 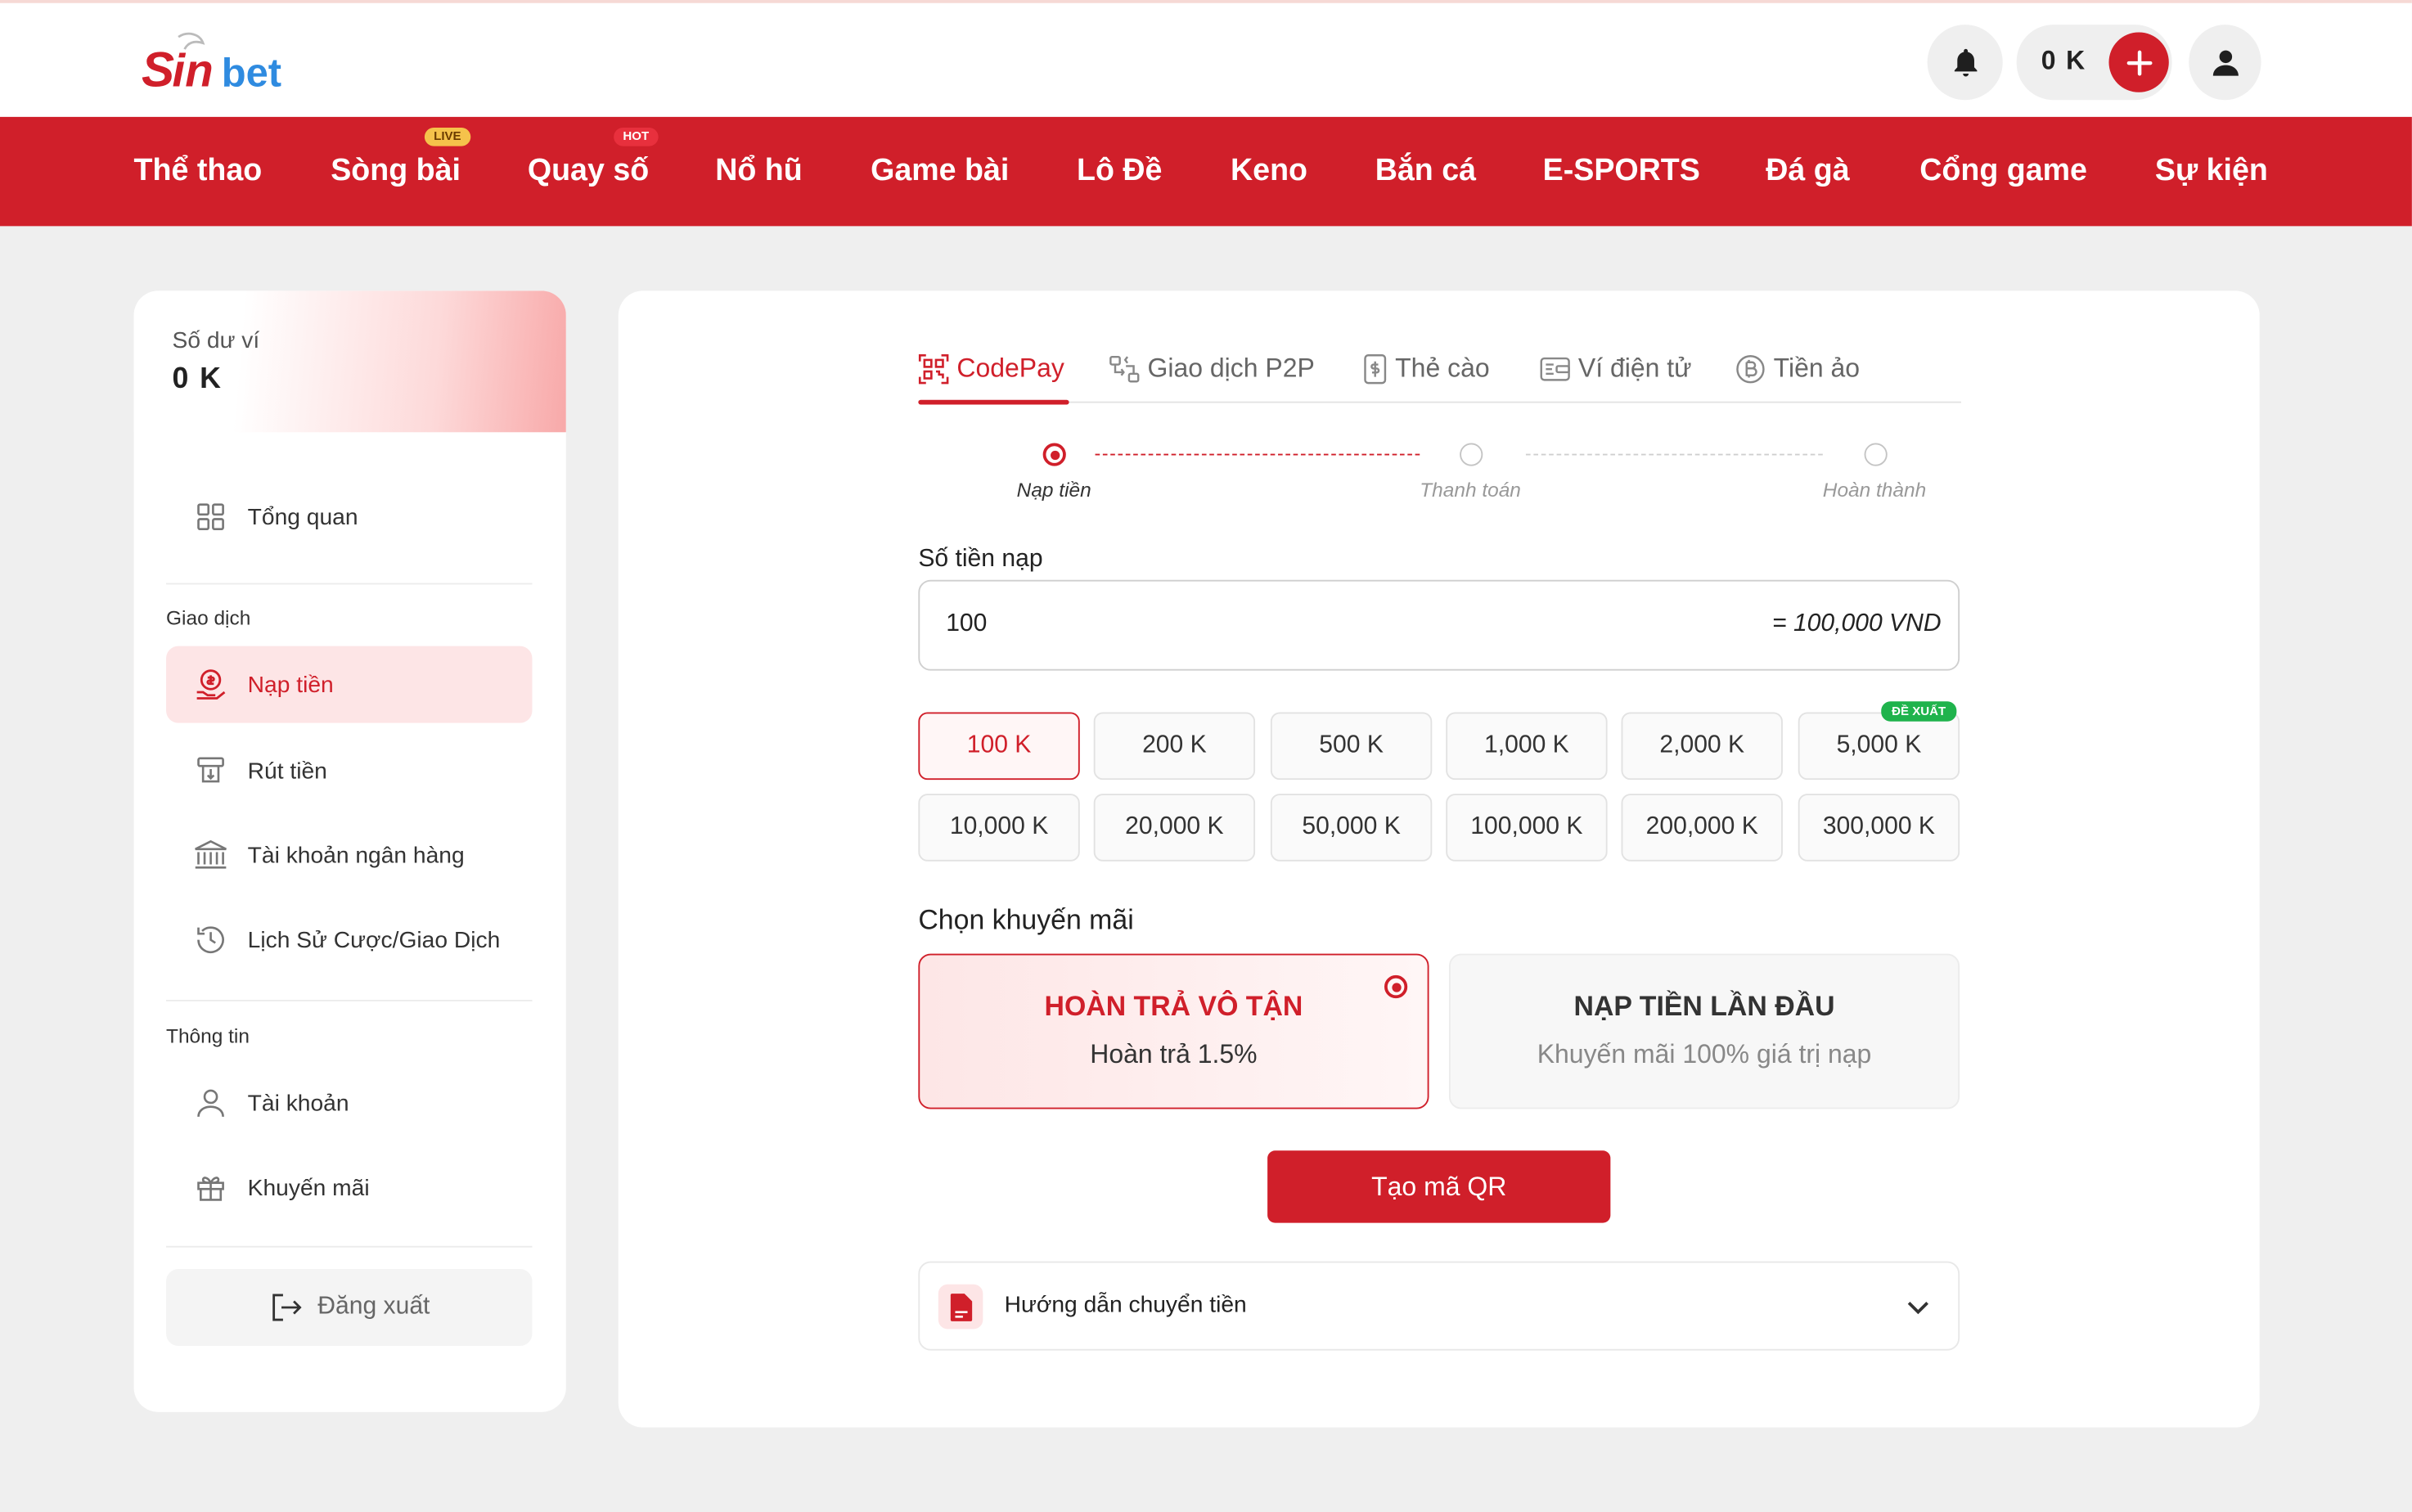 I want to click on tab-codepay: CodePay, so click(x=991, y=369).